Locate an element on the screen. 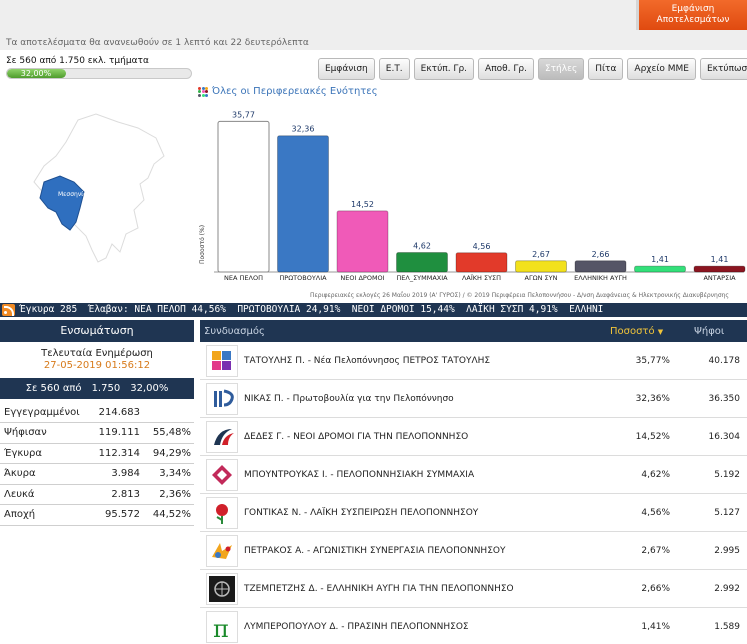 The image size is (747, 644). chart-category-label: ΠΕΛ_ΣΥΜΜΑΧΙΑ is located at coordinates (422, 278).